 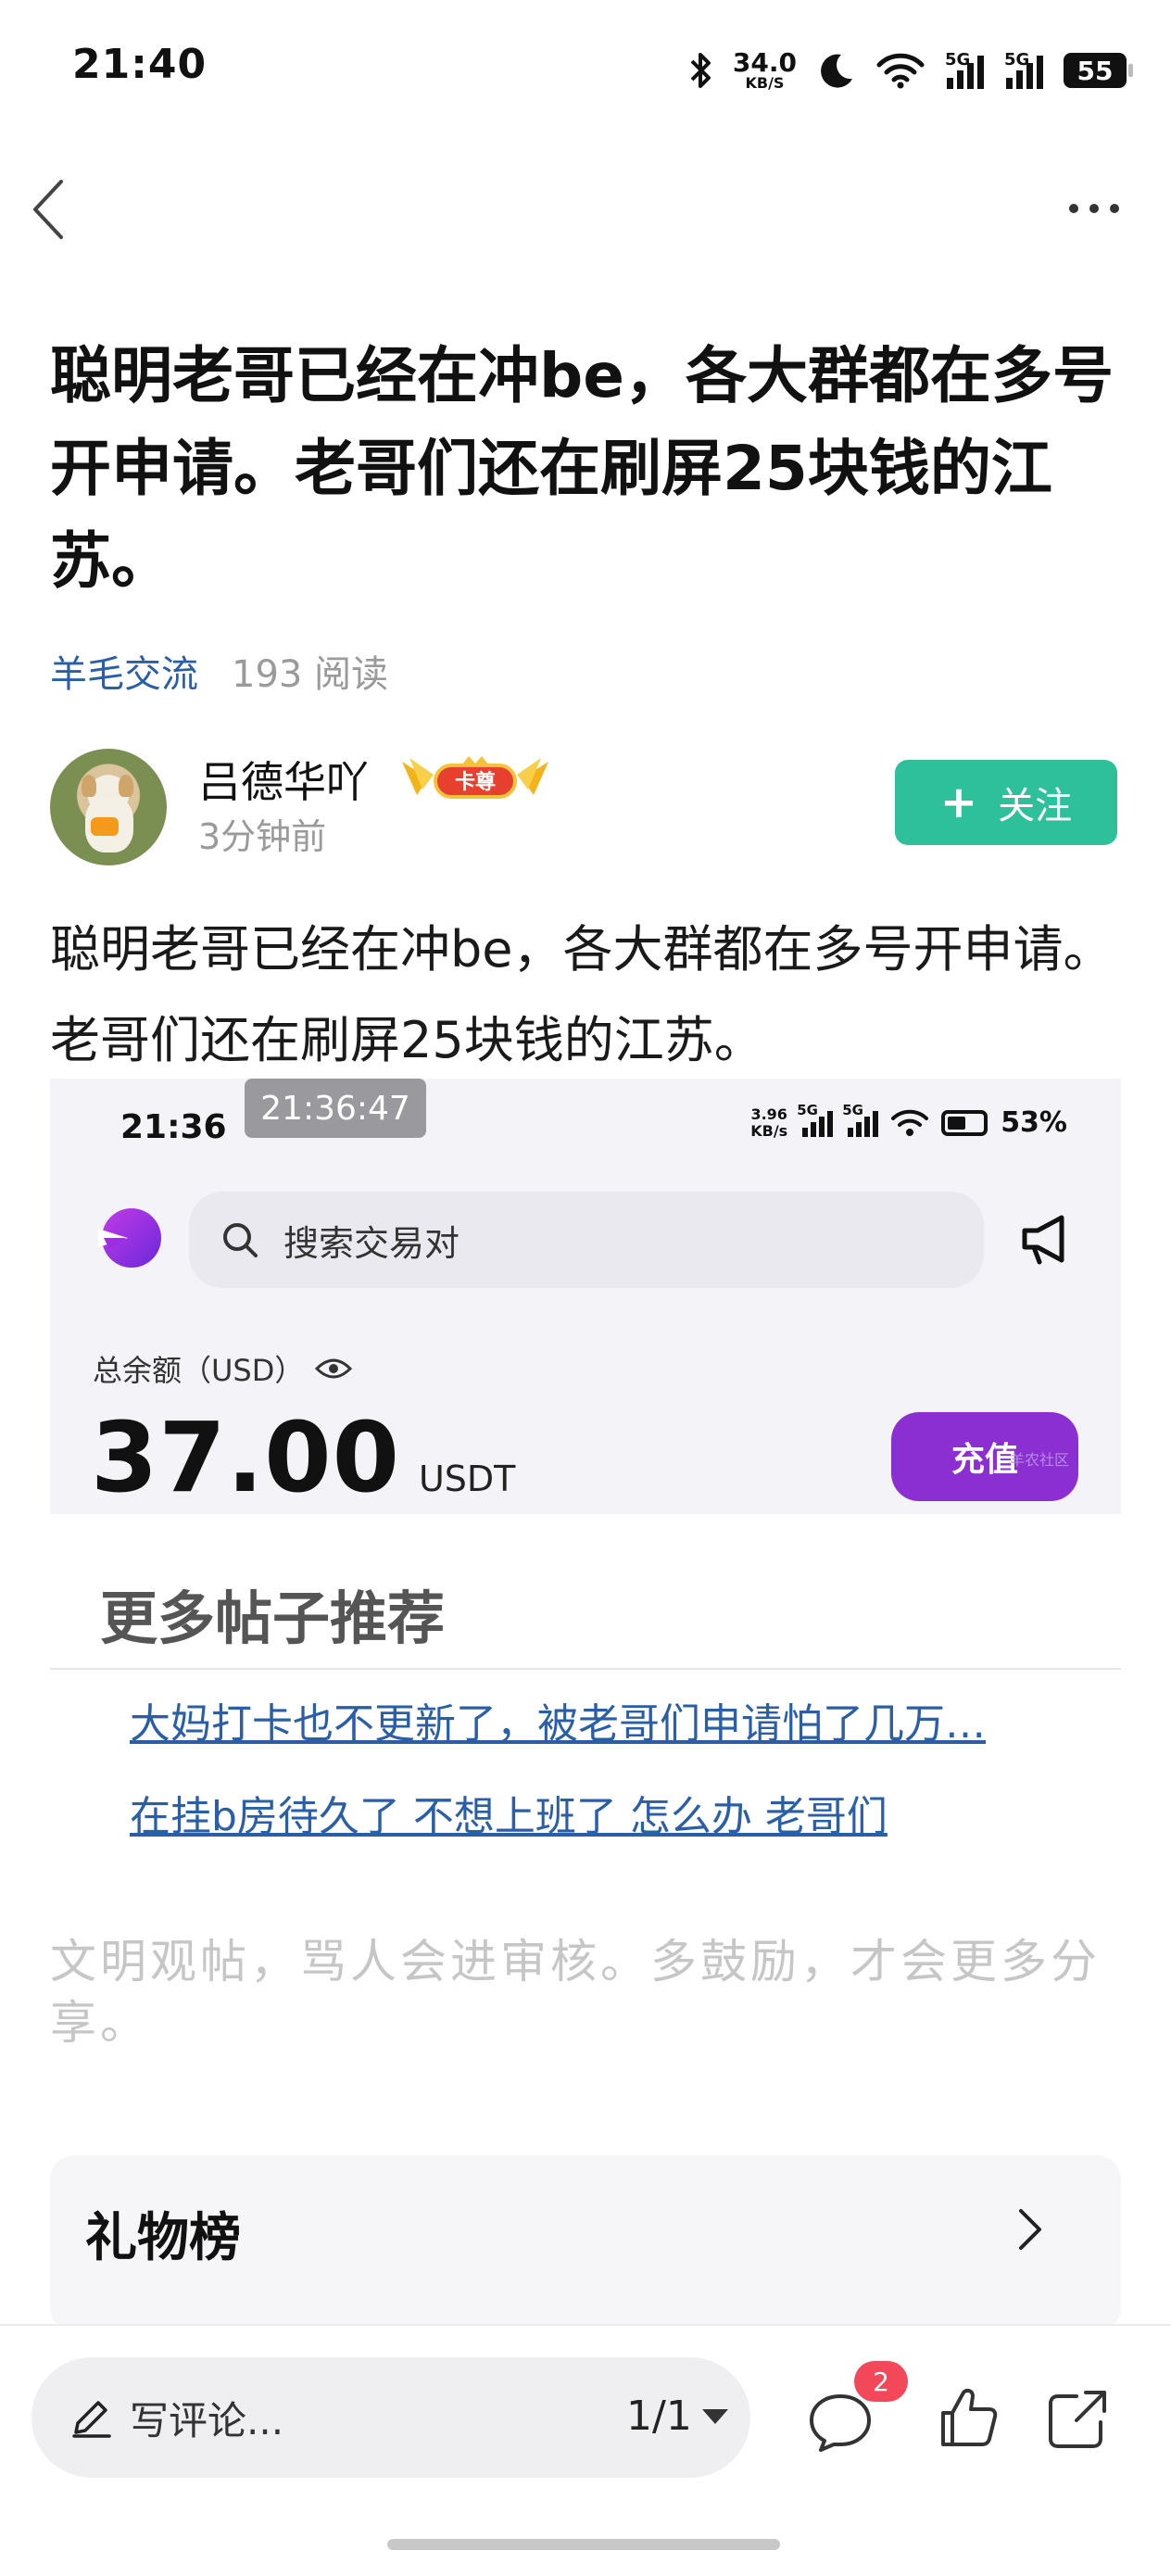 I want to click on search-icon, so click(x=241, y=1240).